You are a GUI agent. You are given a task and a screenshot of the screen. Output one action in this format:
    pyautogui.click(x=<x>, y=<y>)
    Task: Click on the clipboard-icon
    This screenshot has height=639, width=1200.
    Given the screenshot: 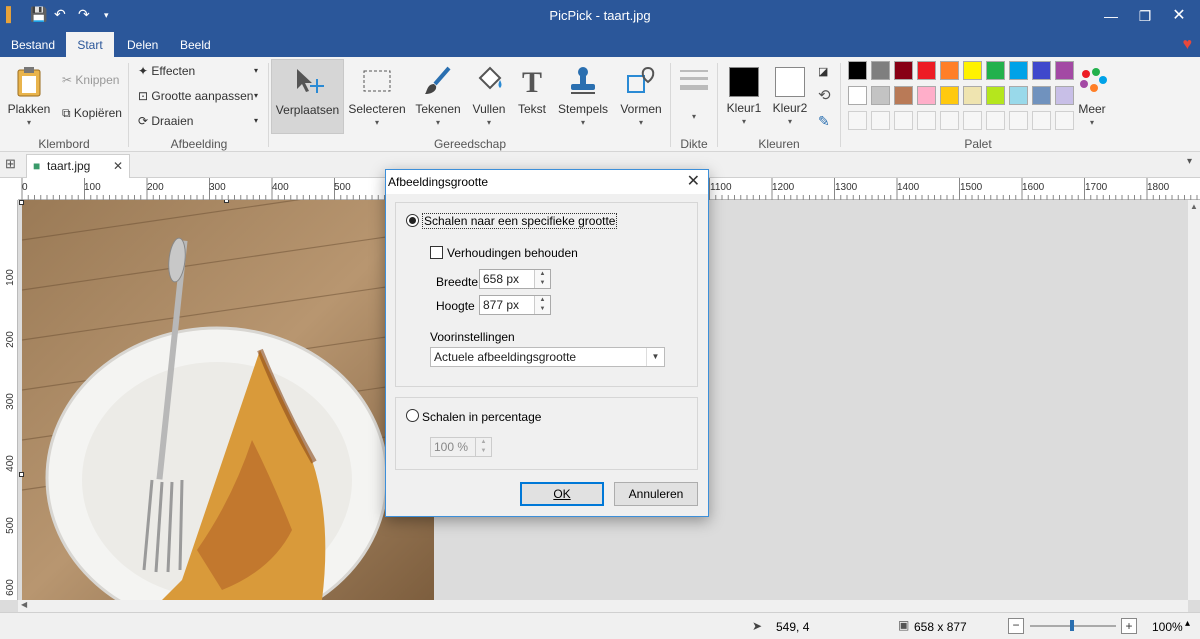 What is the action you would take?
    pyautogui.click(x=29, y=82)
    